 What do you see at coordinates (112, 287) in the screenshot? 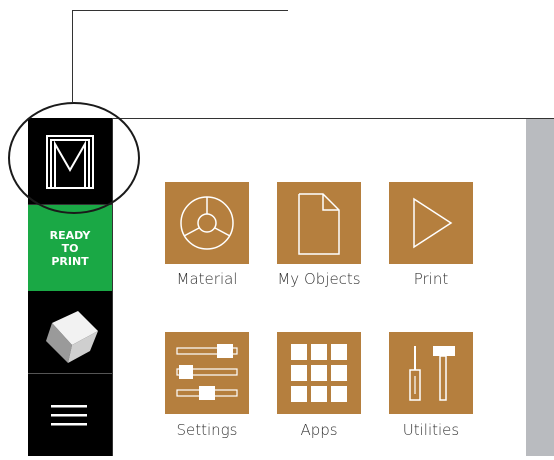
I see `screen-left-border` at bounding box center [112, 287].